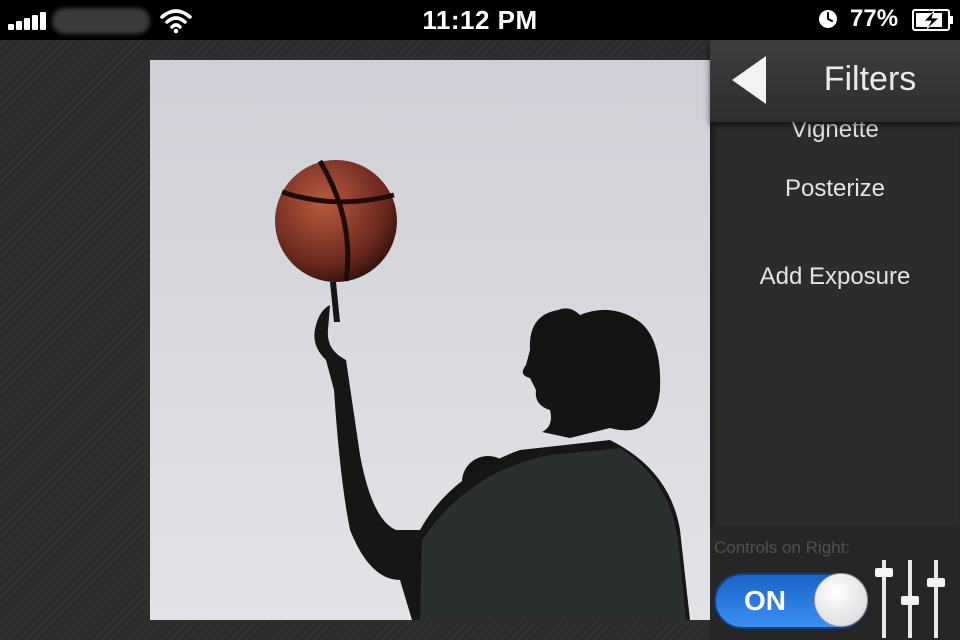  I want to click on controls-panel: Controls on Right: ON, so click(835, 583).